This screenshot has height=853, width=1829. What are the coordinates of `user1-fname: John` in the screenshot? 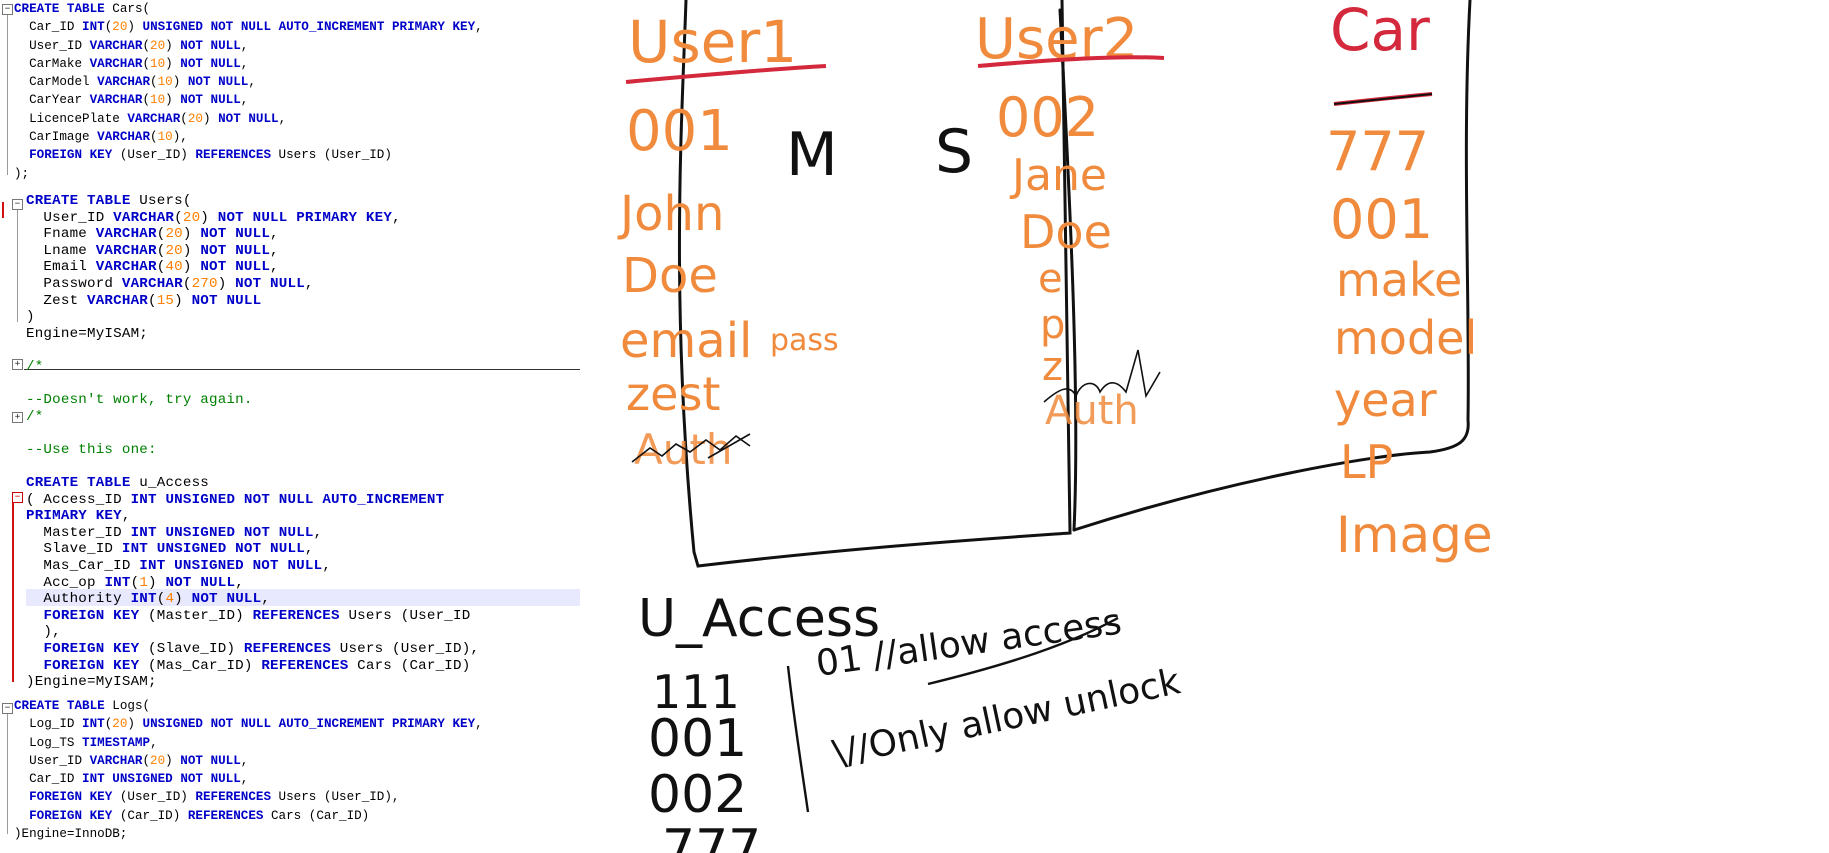 It's located at (670, 214).